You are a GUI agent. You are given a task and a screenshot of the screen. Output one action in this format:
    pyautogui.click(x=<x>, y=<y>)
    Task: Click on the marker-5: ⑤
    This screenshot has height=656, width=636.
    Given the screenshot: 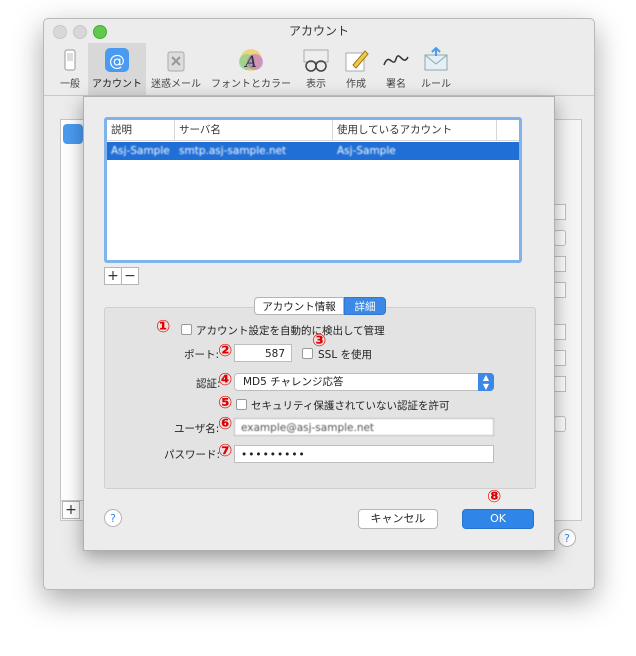 What is the action you would take?
    pyautogui.click(x=225, y=403)
    